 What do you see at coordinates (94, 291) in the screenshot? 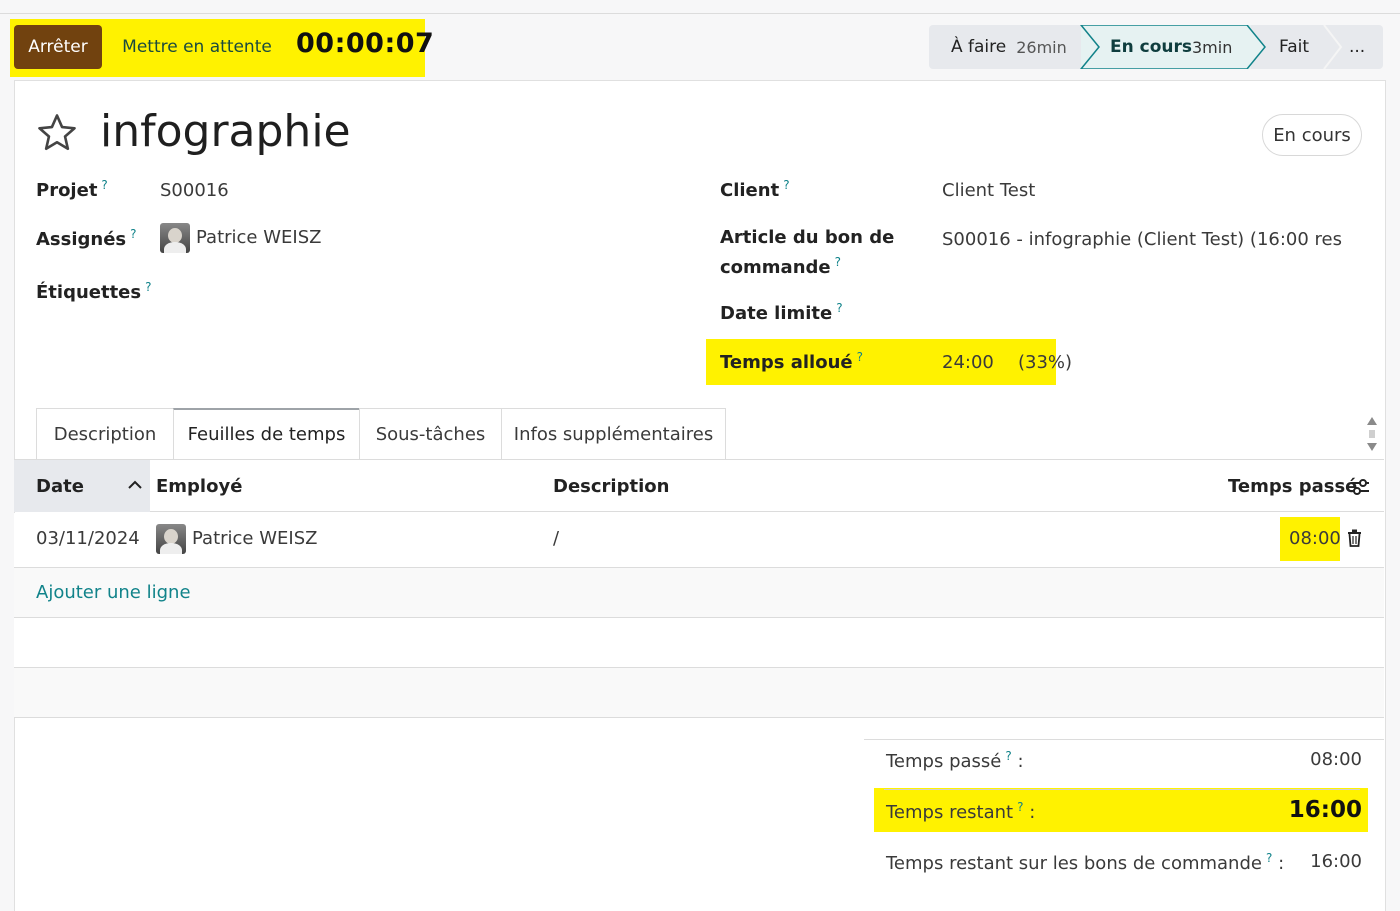
I see `etiquettes-label: Étiquettes?` at bounding box center [94, 291].